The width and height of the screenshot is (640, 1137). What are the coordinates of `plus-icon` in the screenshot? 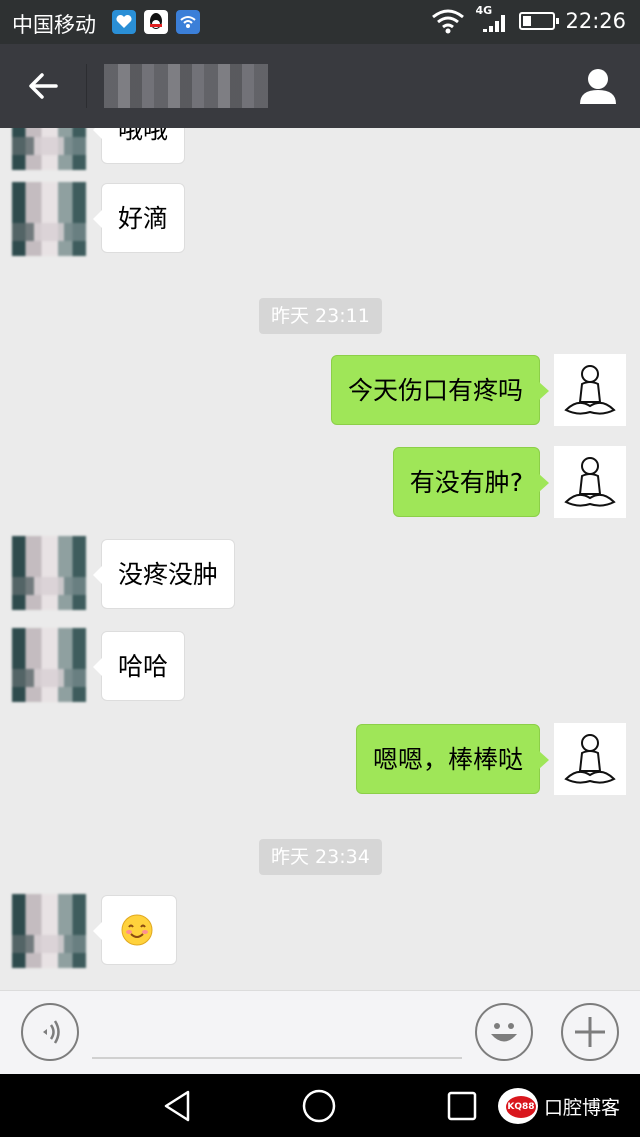 It's located at (590, 1032).